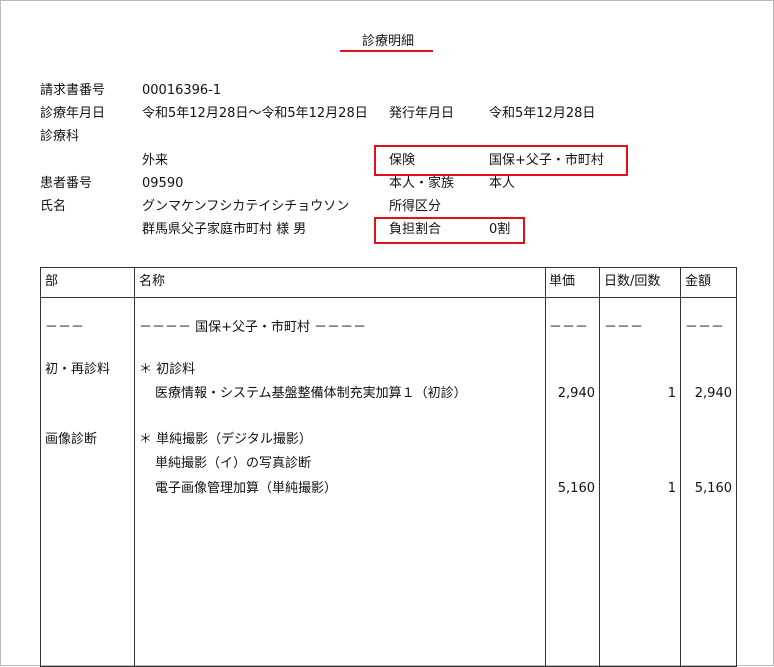  Describe the element at coordinates (52, 281) in the screenshot. I see `col-header-section: 部` at that location.